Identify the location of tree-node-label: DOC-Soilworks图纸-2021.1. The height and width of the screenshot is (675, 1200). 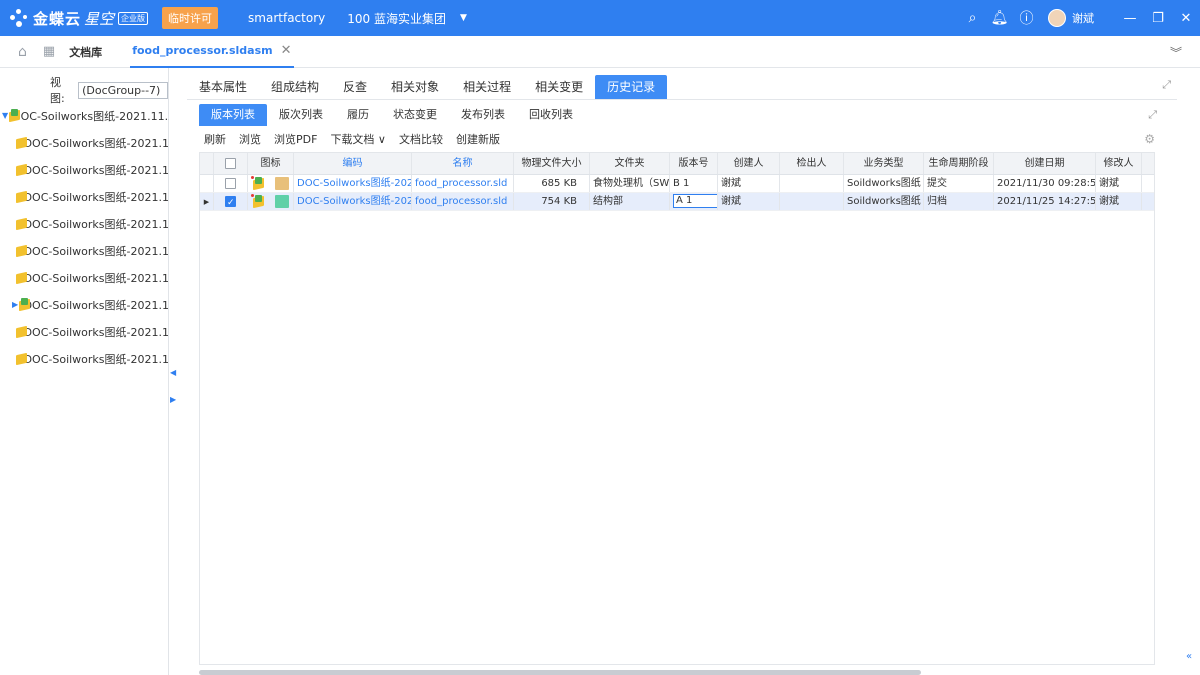
(96, 359).